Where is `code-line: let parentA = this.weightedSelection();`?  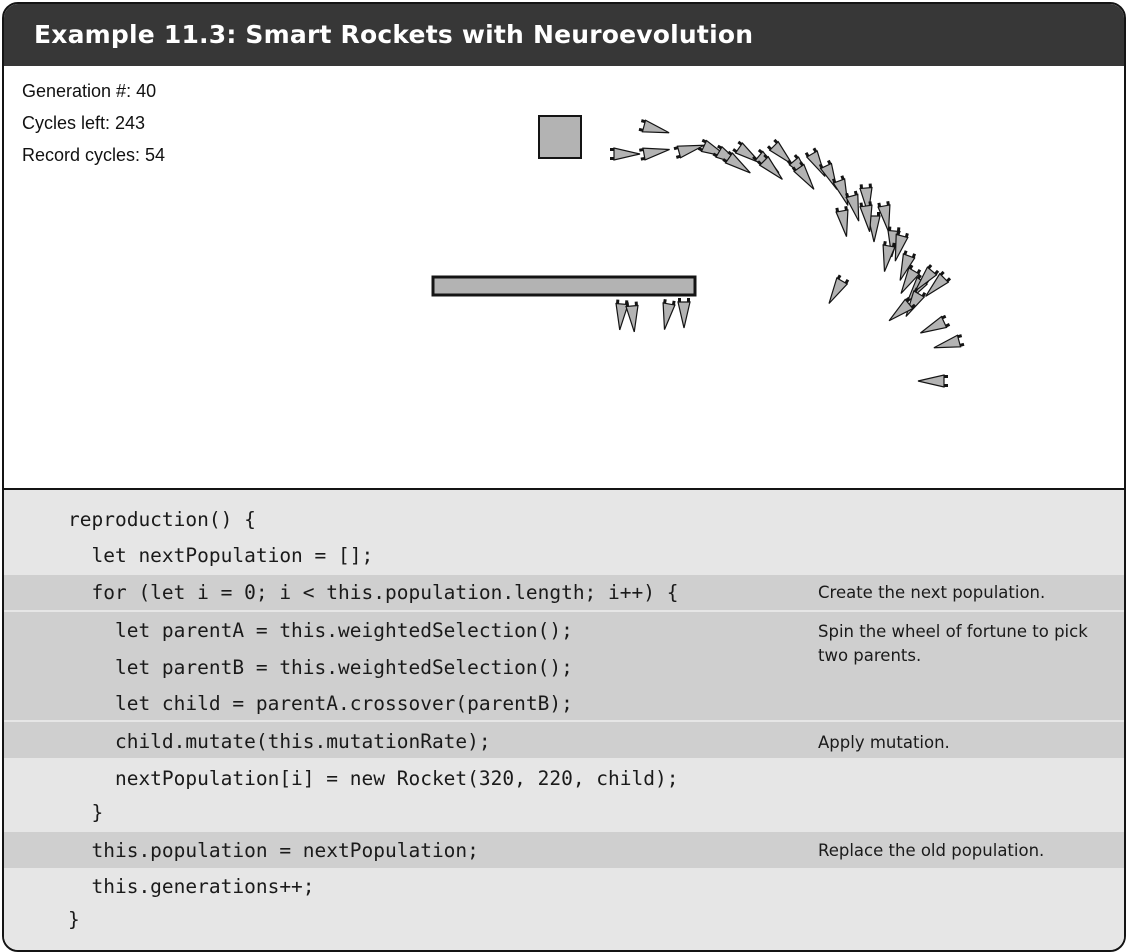 code-line: let parentA = this.weightedSelection(); is located at coordinates (320, 630).